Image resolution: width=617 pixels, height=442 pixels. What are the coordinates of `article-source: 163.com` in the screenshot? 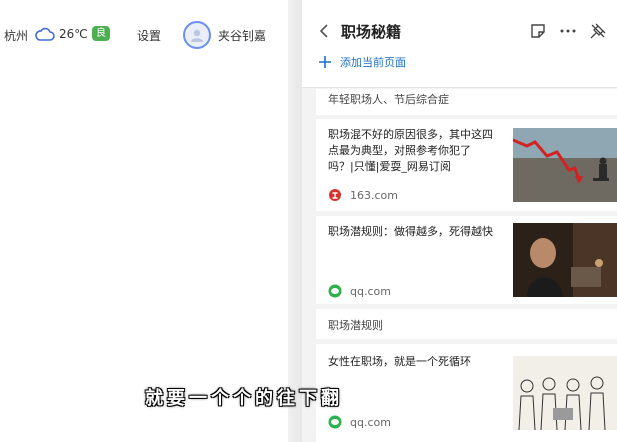 It's located at (363, 195).